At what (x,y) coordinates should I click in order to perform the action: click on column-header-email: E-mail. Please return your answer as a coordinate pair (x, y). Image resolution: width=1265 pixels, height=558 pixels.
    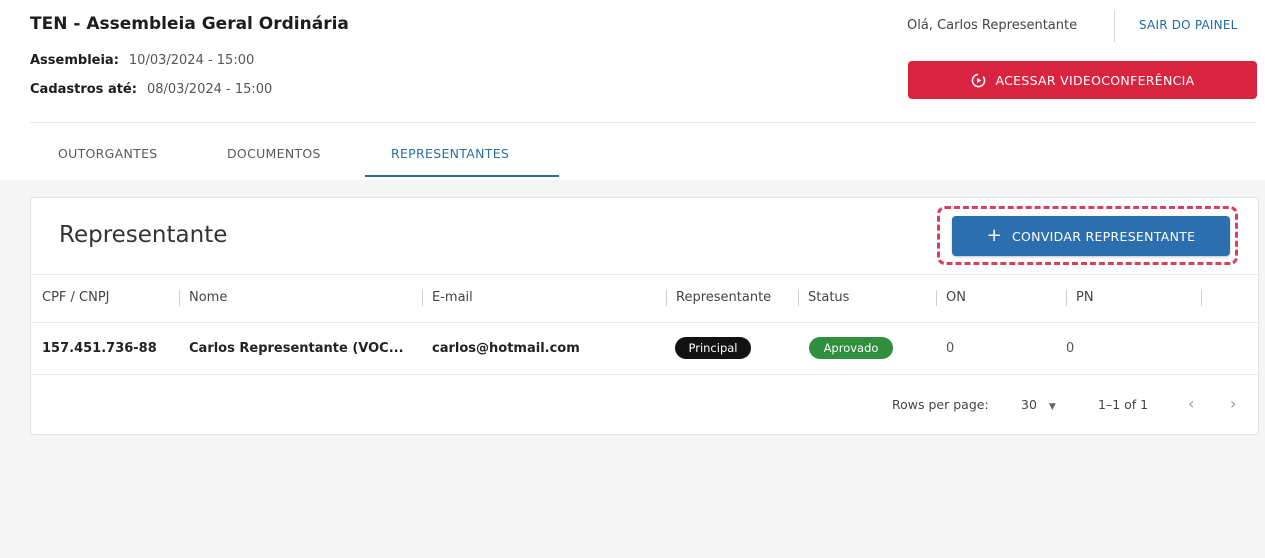
    Looking at the image, I should click on (452, 297).